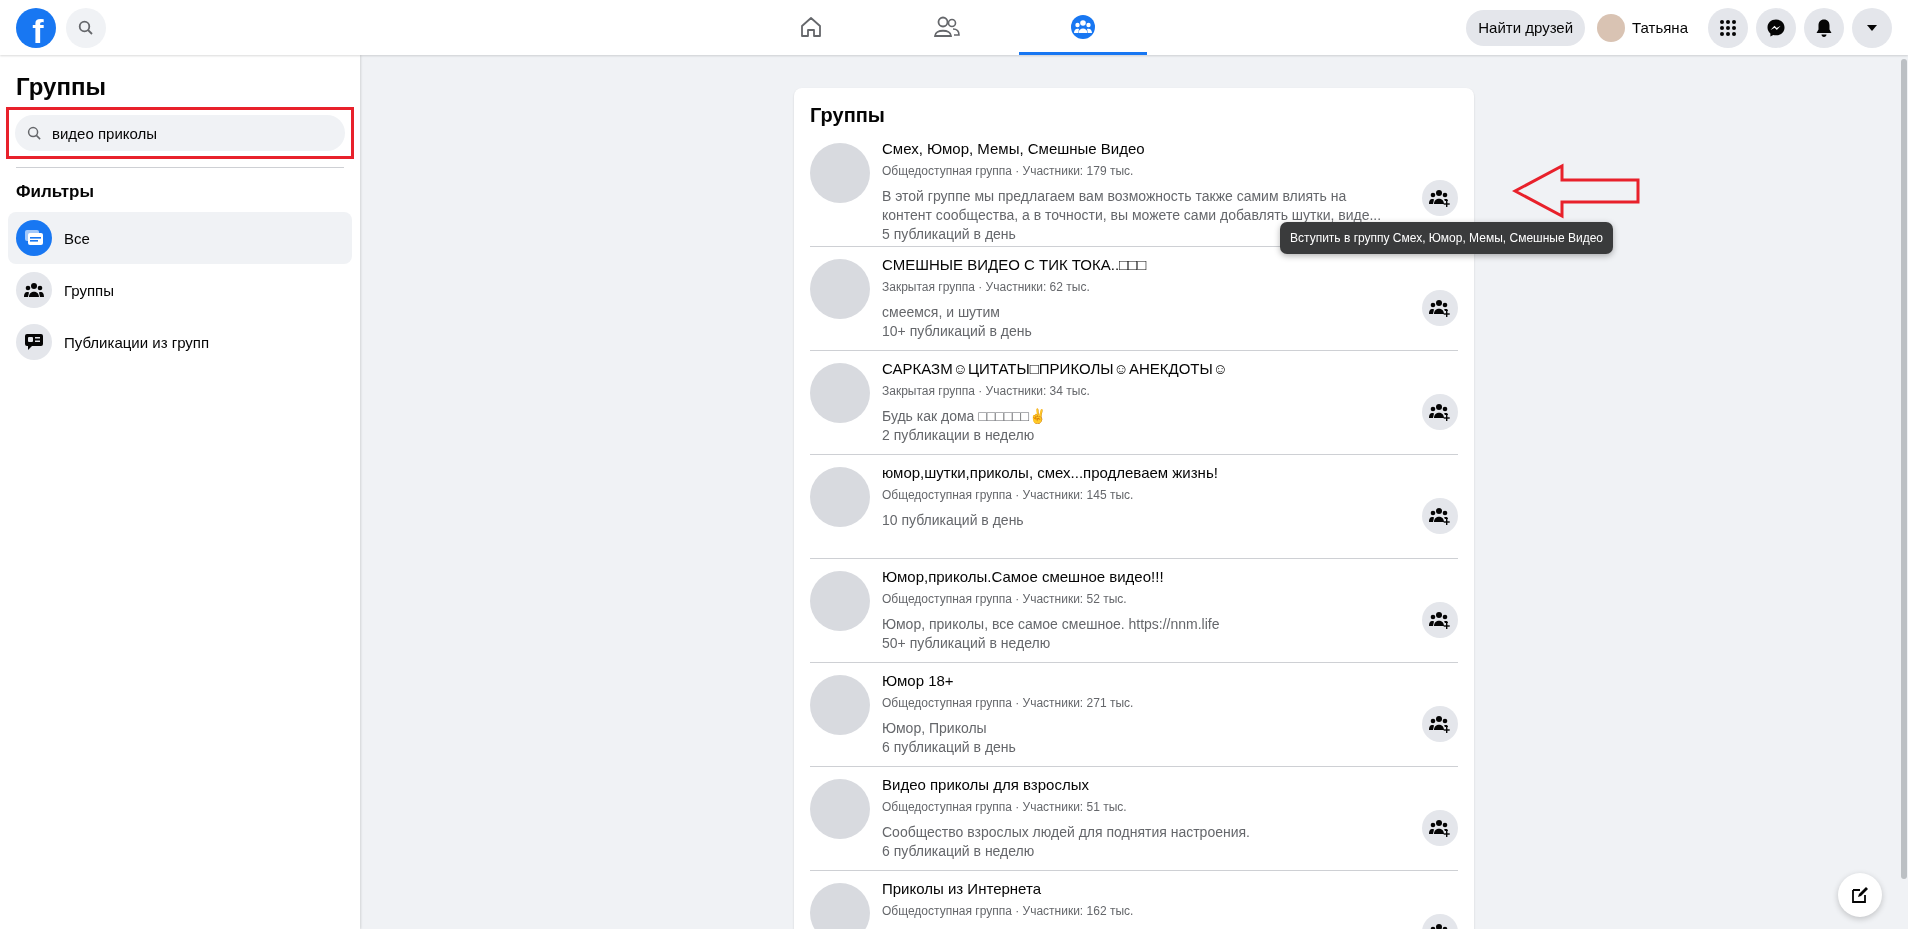 The image size is (1908, 929). I want to click on group-name-link: Приколы из Интернета, so click(961, 889).